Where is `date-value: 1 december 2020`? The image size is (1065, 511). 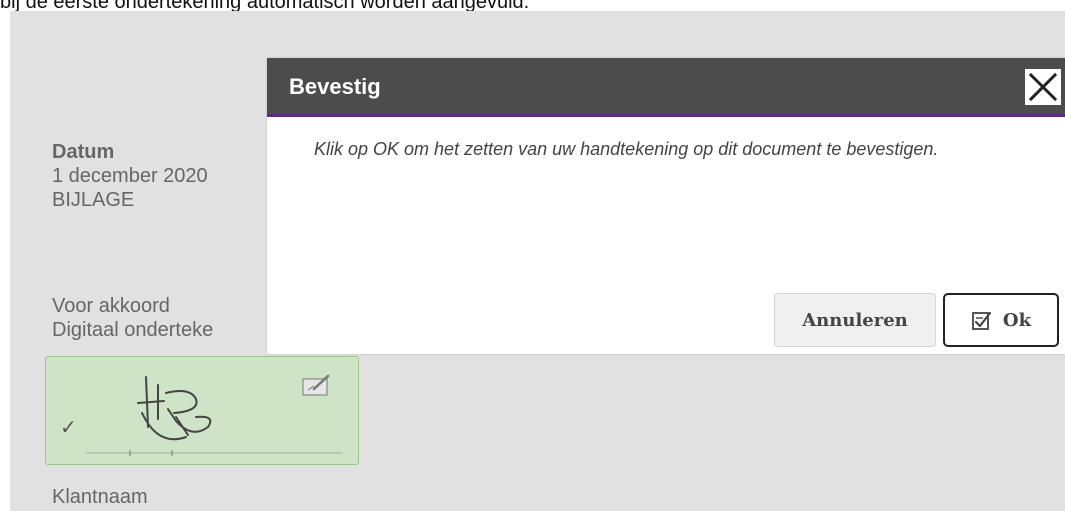
date-value: 1 december 2020 is located at coordinates (130, 176).